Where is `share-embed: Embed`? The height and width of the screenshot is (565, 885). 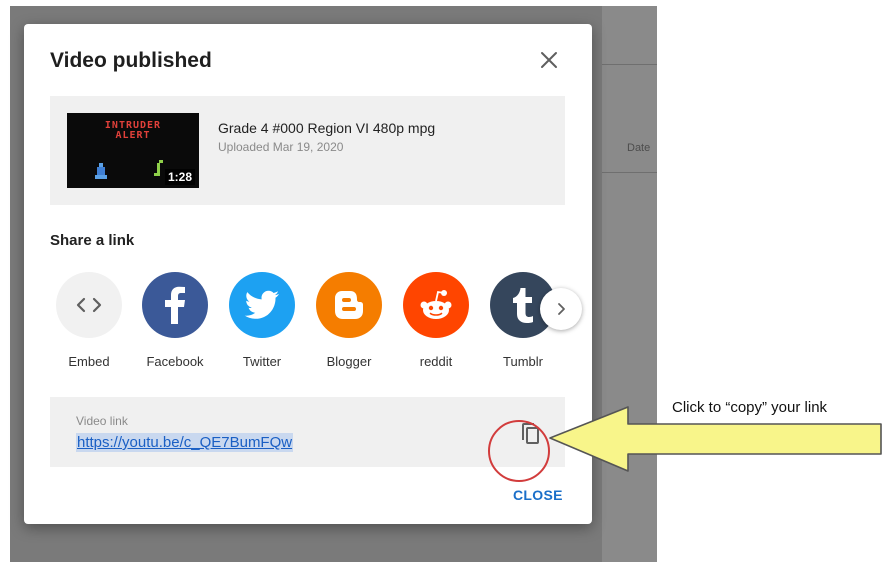 share-embed: Embed is located at coordinates (89, 320).